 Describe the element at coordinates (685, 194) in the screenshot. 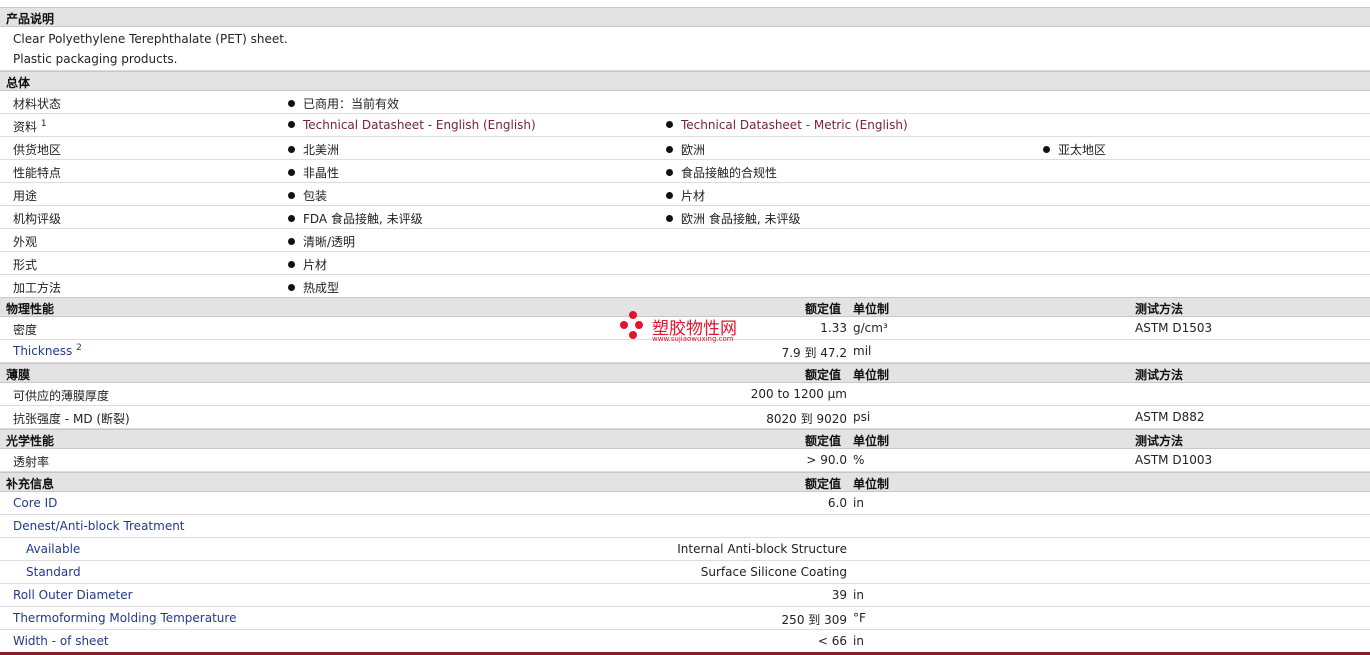

I see `general-row-uses: 用途 包装 片材` at that location.